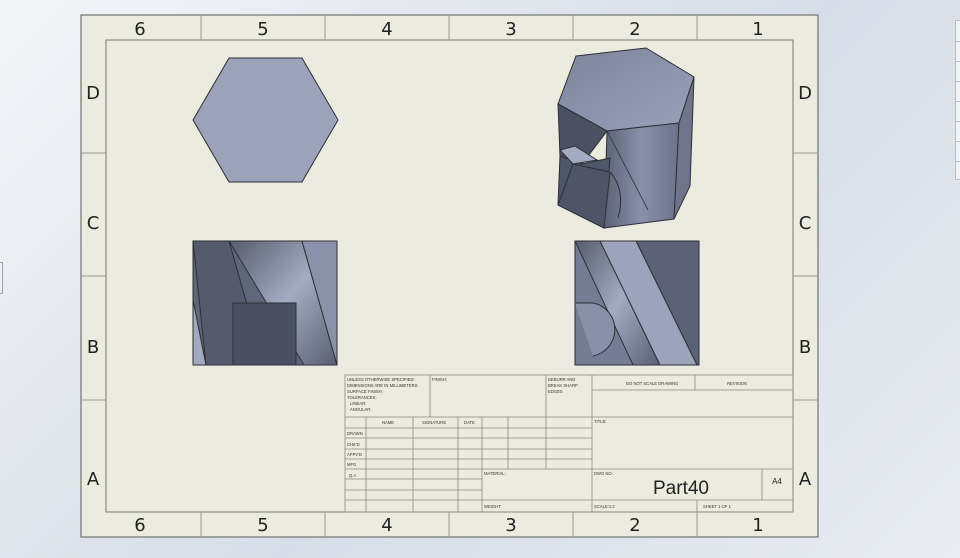  Describe the element at coordinates (805, 93) in the screenshot. I see `row-label-right: D` at that location.